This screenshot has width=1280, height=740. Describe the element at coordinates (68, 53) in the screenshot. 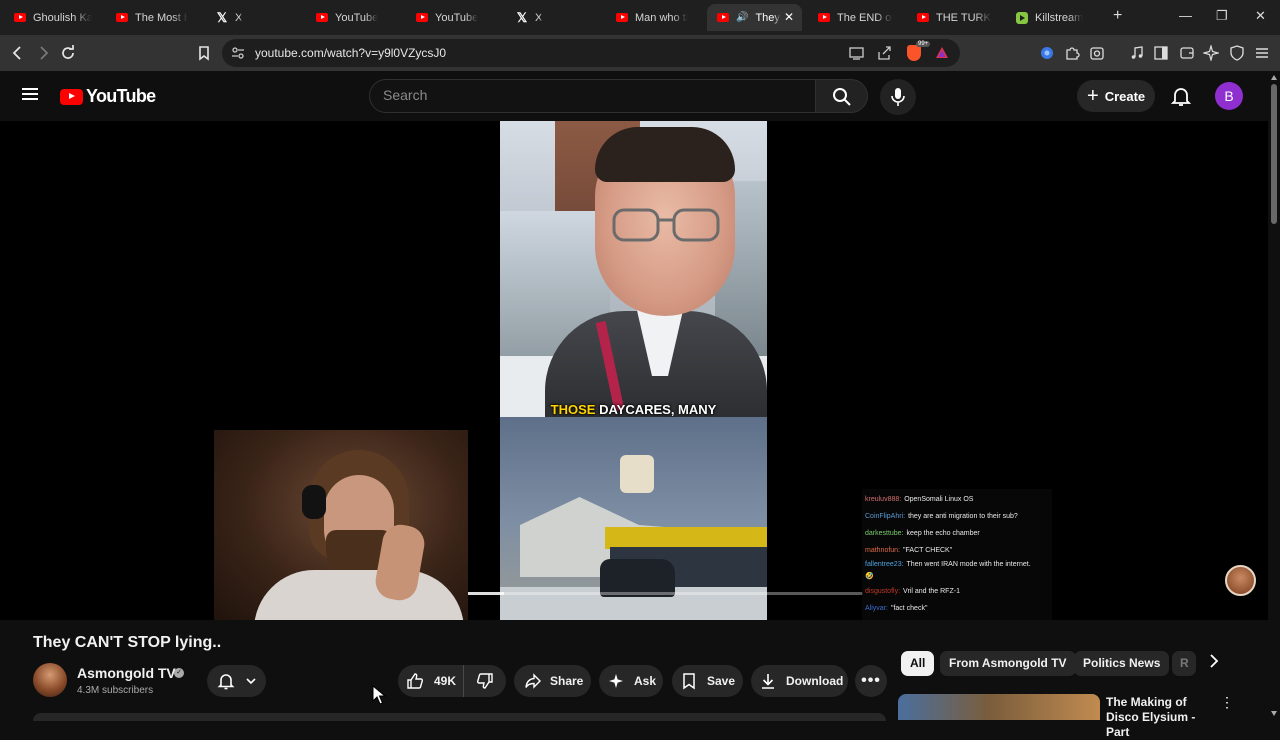

I see `reload-button` at that location.